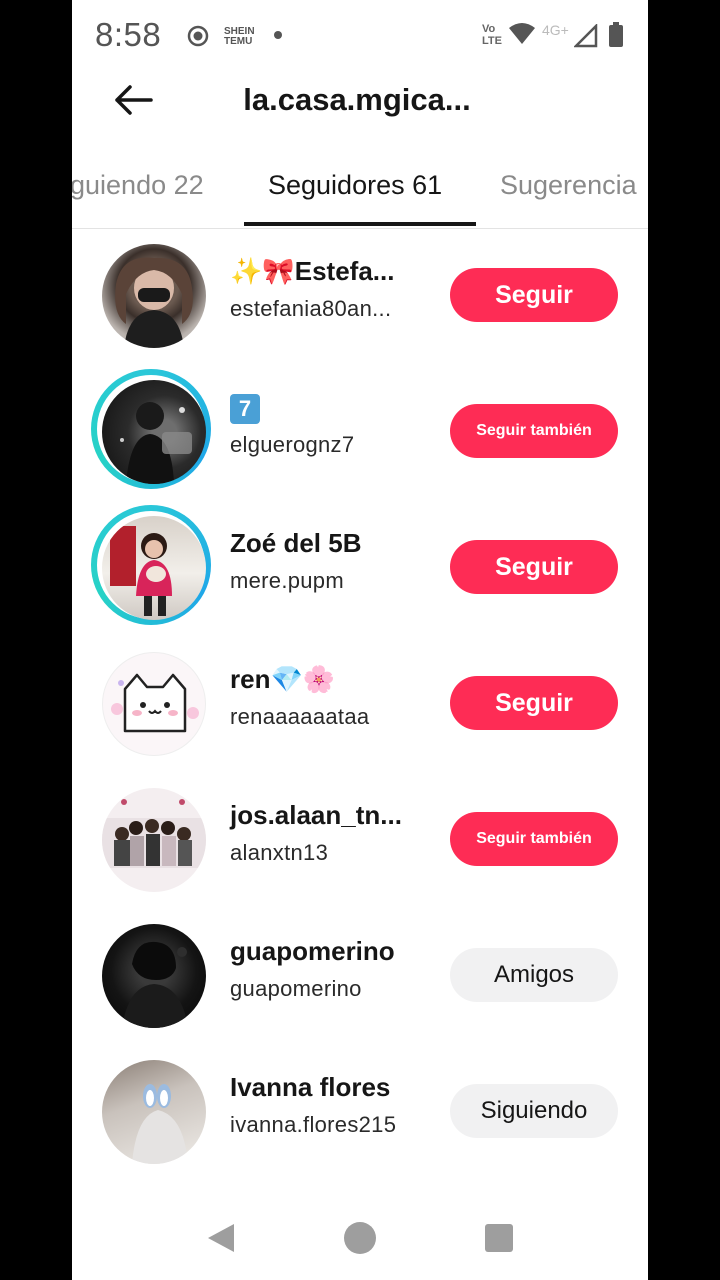 This screenshot has width=720, height=1280. I want to click on follower-username: elguerognz7, so click(292, 444).